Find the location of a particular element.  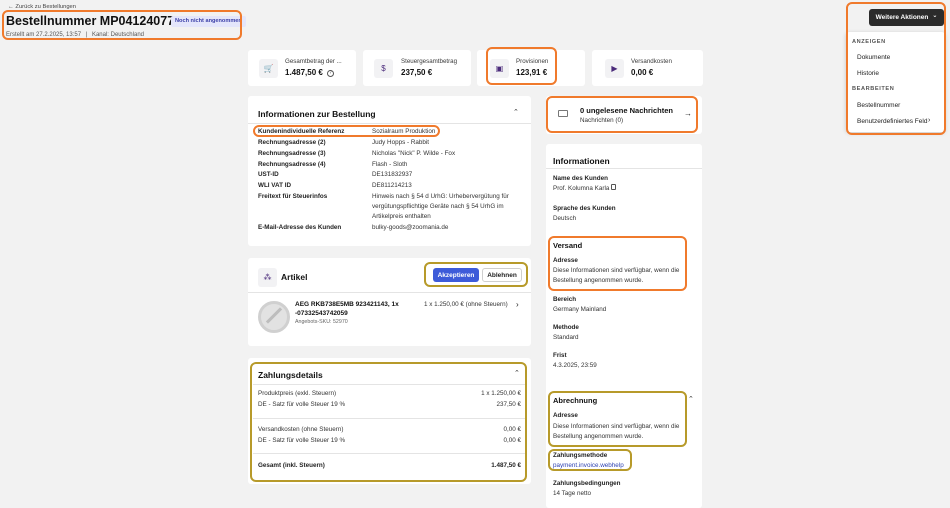

payment-row-label: Versandkosten (ohne Steuern) is located at coordinates (301, 429).